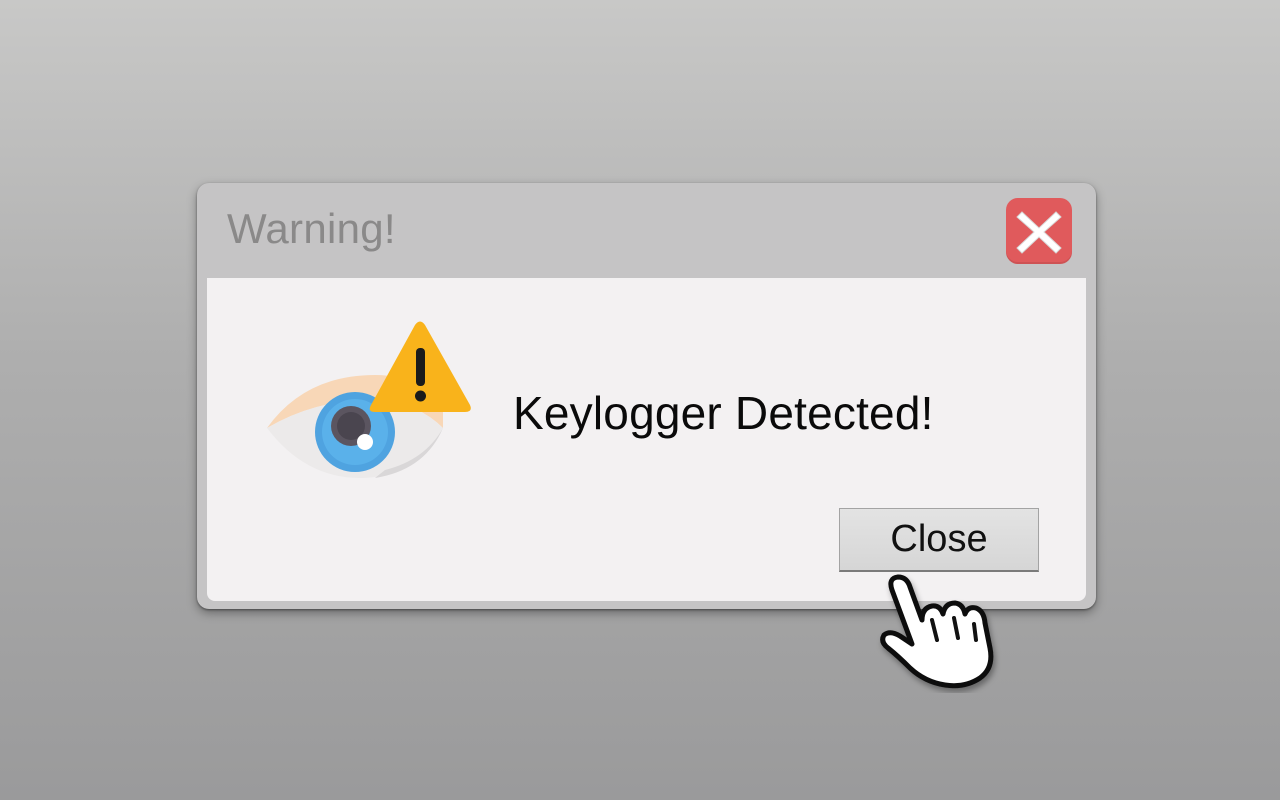 Image resolution: width=1280 pixels, height=800 pixels. Describe the element at coordinates (369, 399) in the screenshot. I see `eye-warning-icon` at that location.